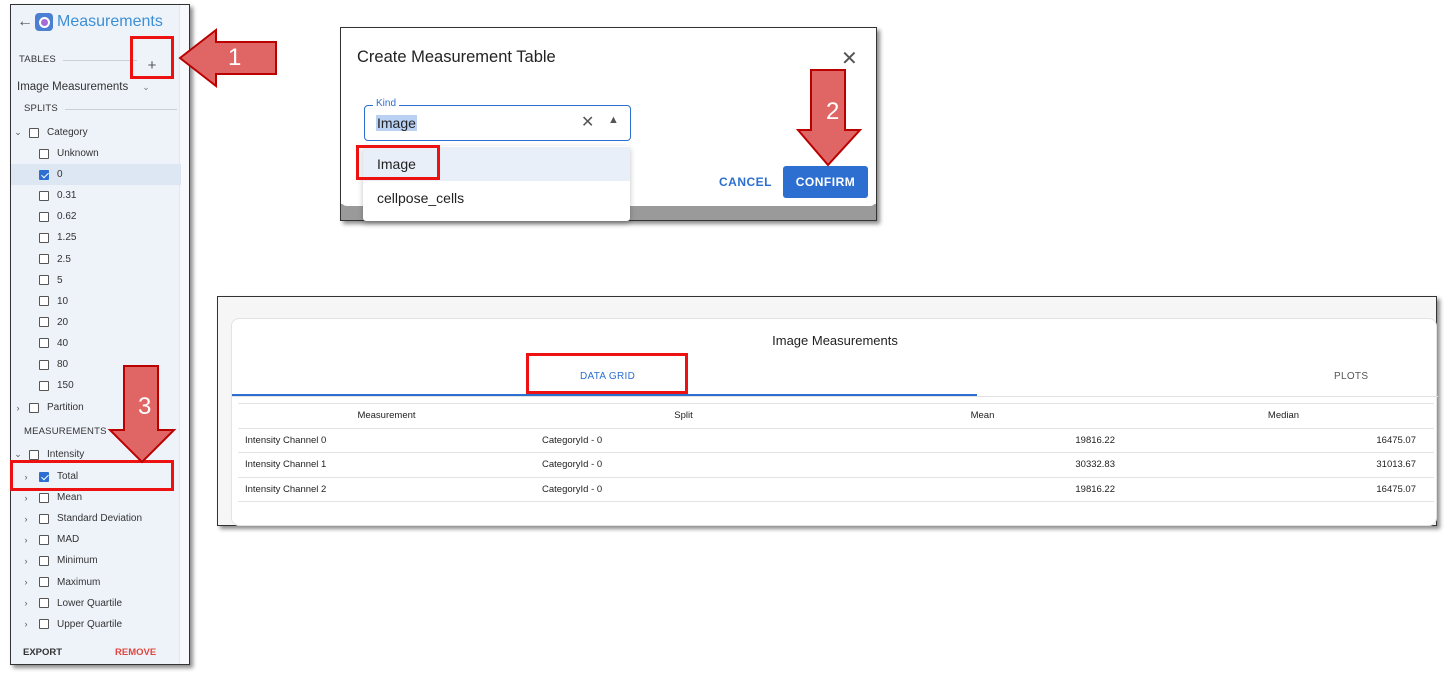 This screenshot has width=1454, height=675. What do you see at coordinates (607, 373) in the screenshot?
I see `data-grid-tab-highlight-box` at bounding box center [607, 373].